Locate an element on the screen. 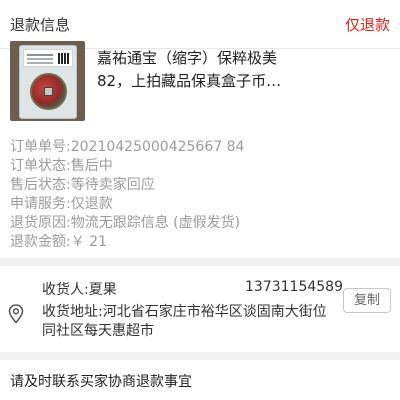 The height and width of the screenshot is (400, 400). contact-buyer-notice: 请及时联系买家协商退款事宜 is located at coordinates (200, 380).